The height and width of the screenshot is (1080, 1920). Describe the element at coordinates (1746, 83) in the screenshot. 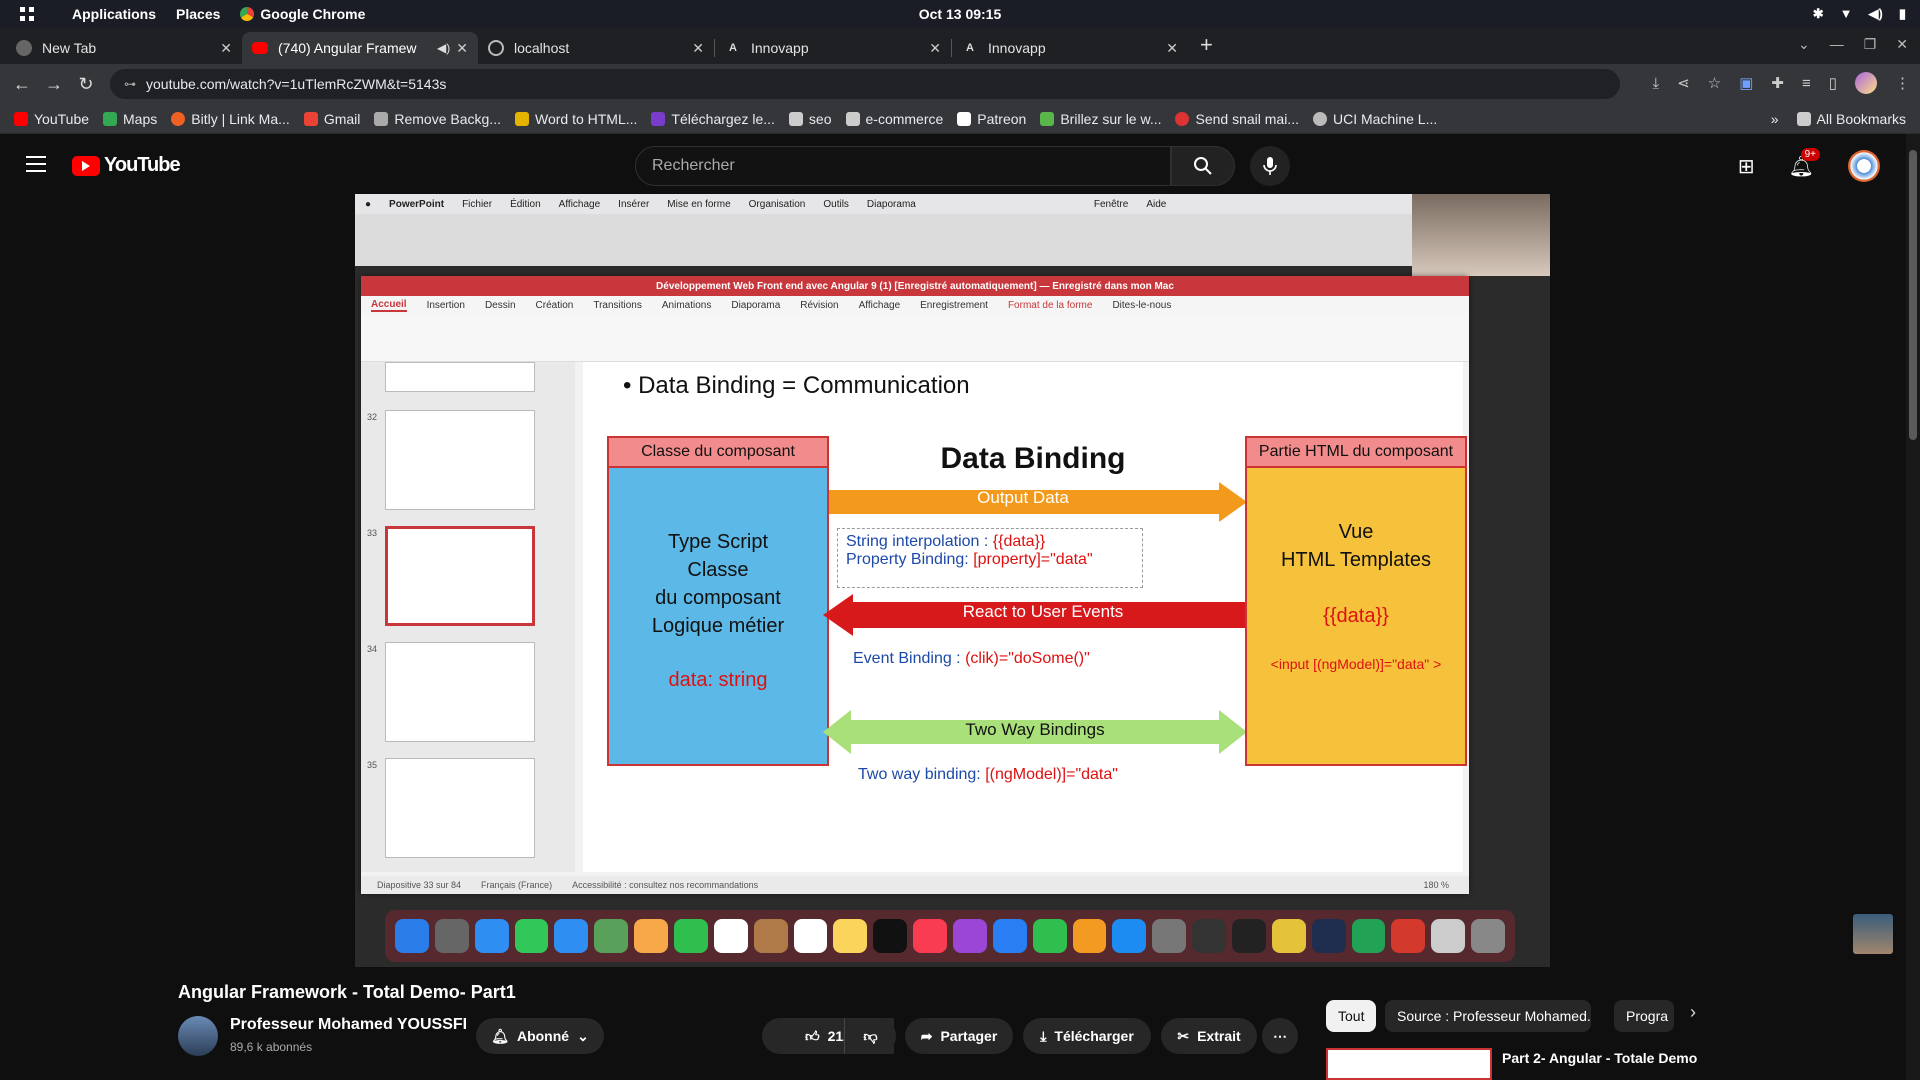

I see `translate-icon: ▣` at that location.